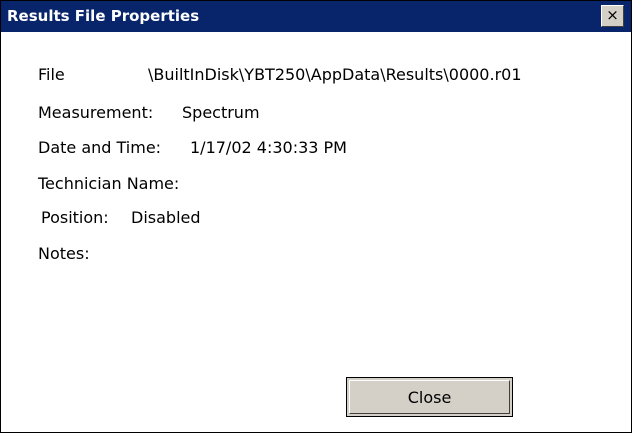 Image resolution: width=634 pixels, height=435 pixels. Describe the element at coordinates (109, 183) in the screenshot. I see `technician-name-label: Technician Name:` at that location.